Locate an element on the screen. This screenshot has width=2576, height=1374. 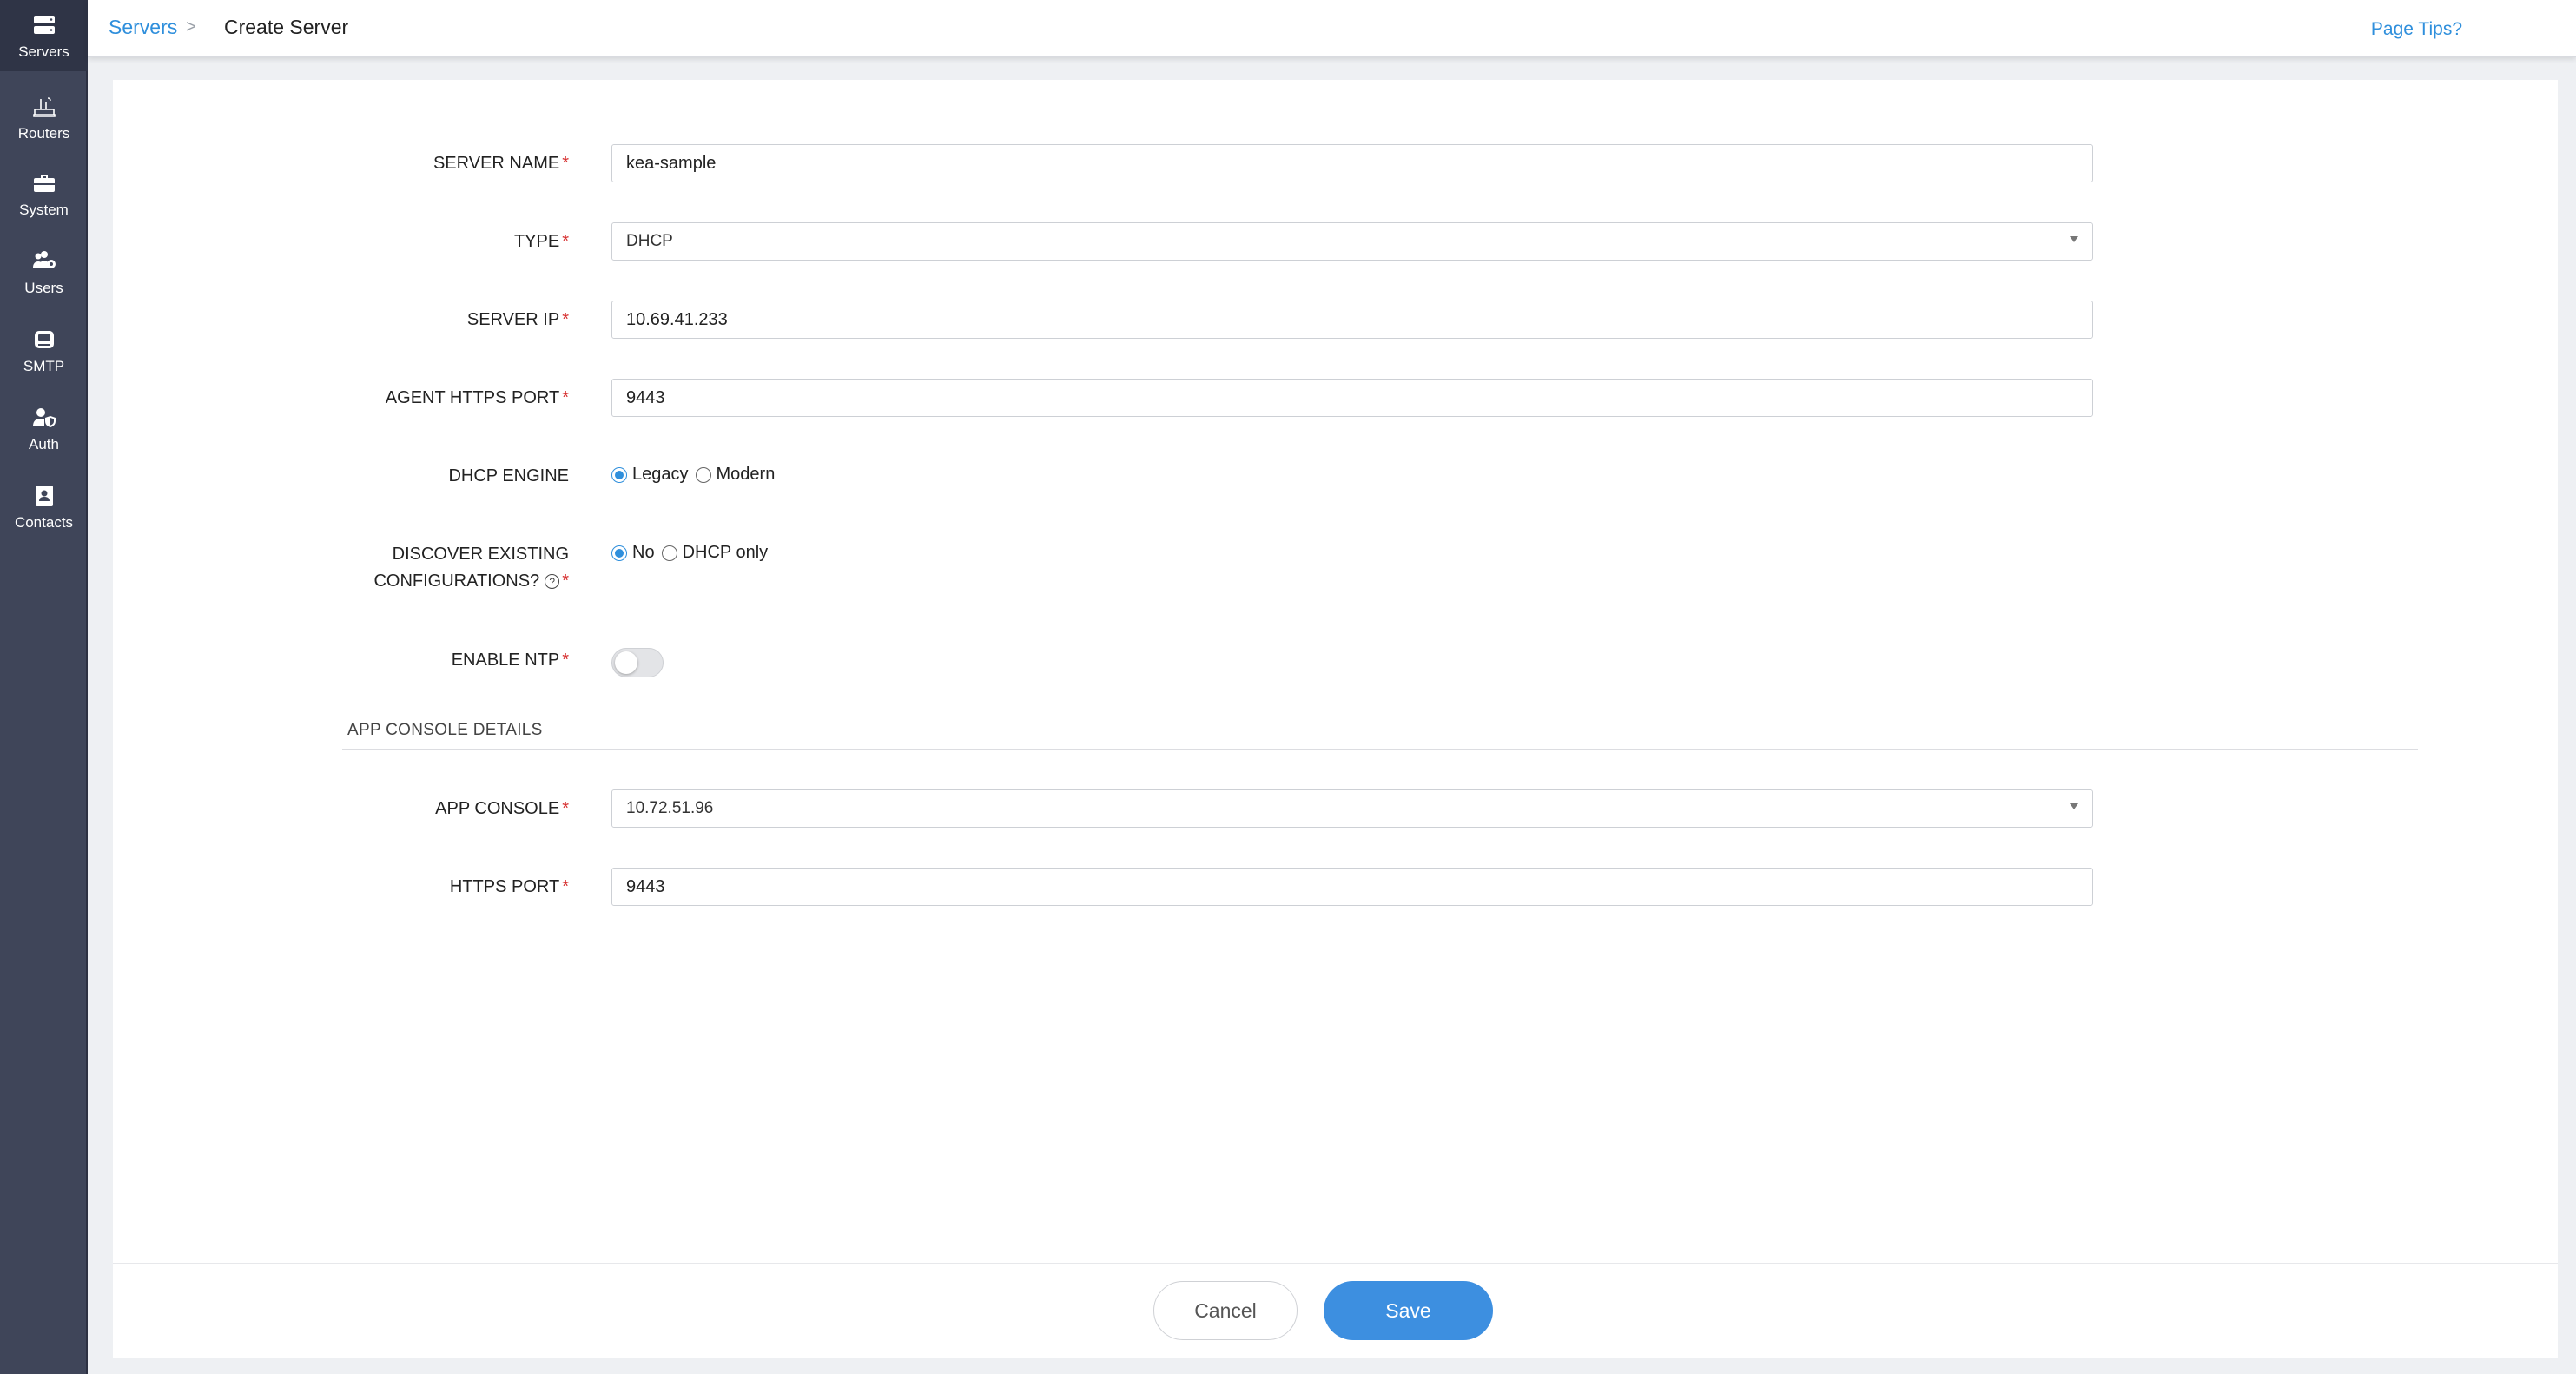
sidebar-item-label: SMTP is located at coordinates (44, 366).